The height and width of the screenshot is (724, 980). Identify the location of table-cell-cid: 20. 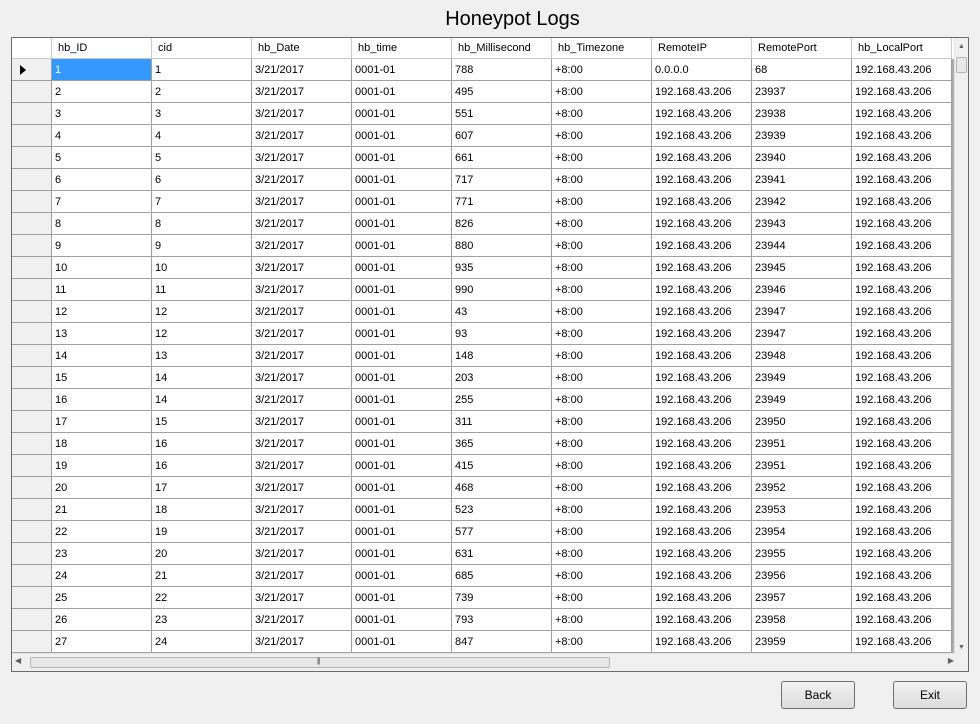
(202, 554).